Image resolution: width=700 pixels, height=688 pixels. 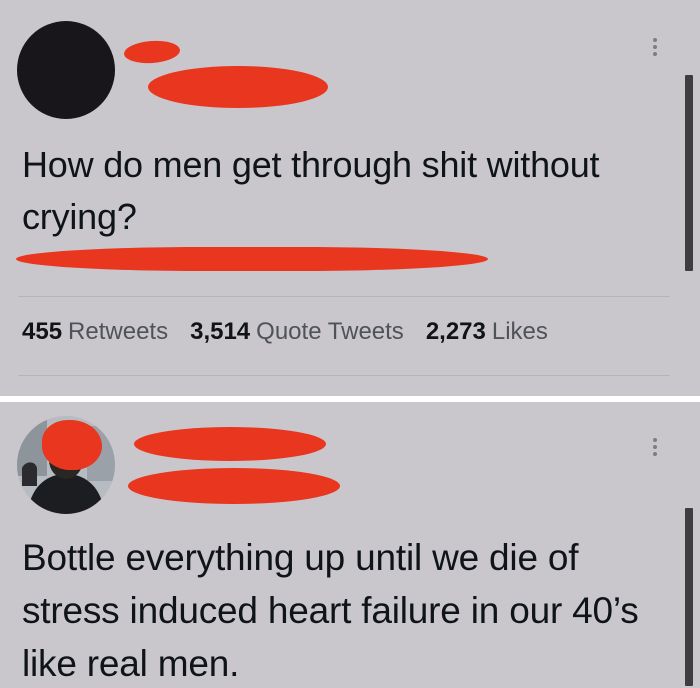 I want to click on likes-count: 2,273, so click(x=455, y=331).